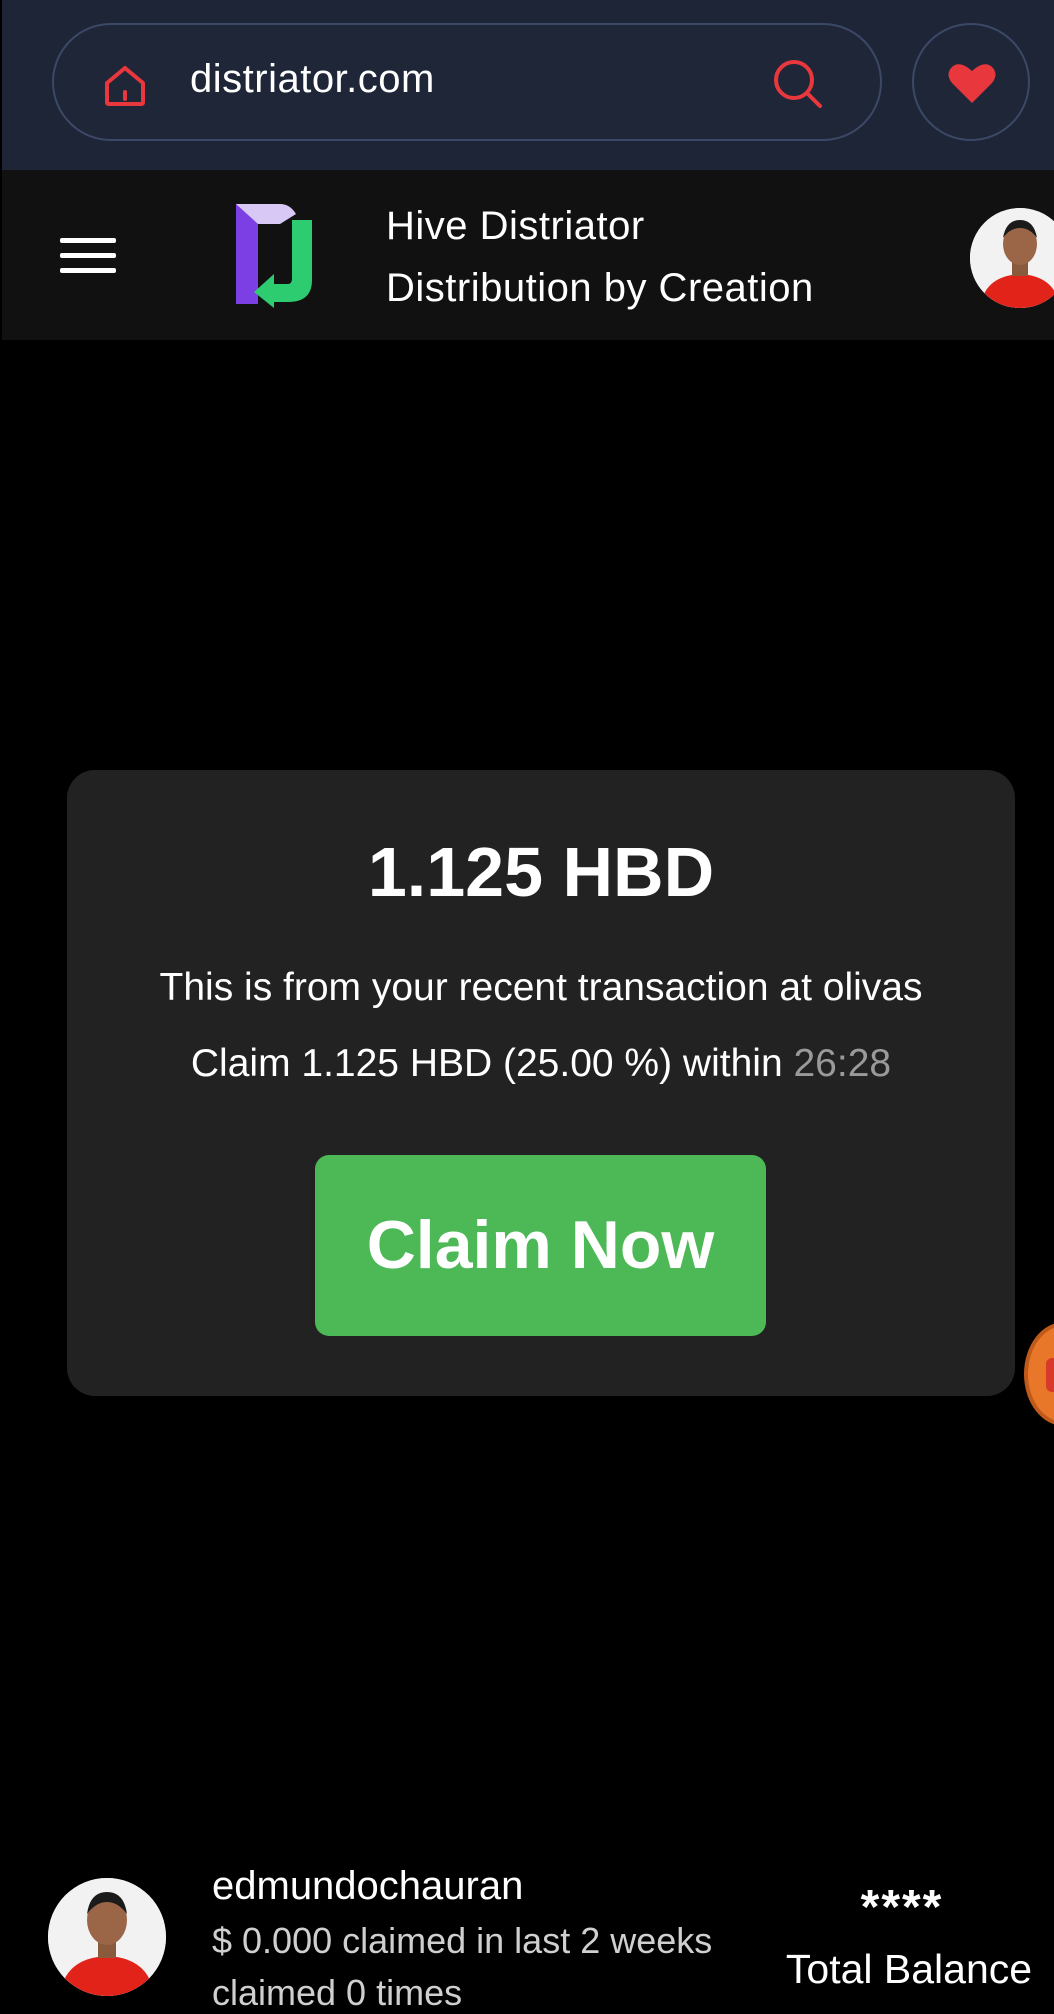  I want to click on total-balance-label: Total Balance, so click(909, 1969).